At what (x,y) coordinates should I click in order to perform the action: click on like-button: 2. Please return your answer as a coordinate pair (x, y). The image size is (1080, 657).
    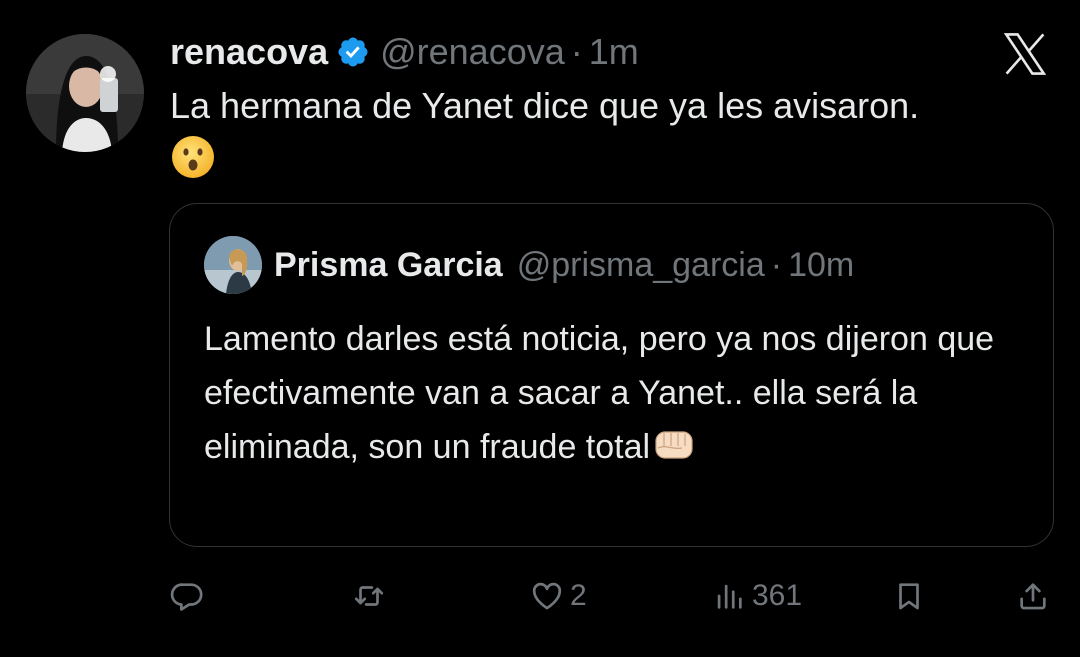
    Looking at the image, I should click on (558, 596).